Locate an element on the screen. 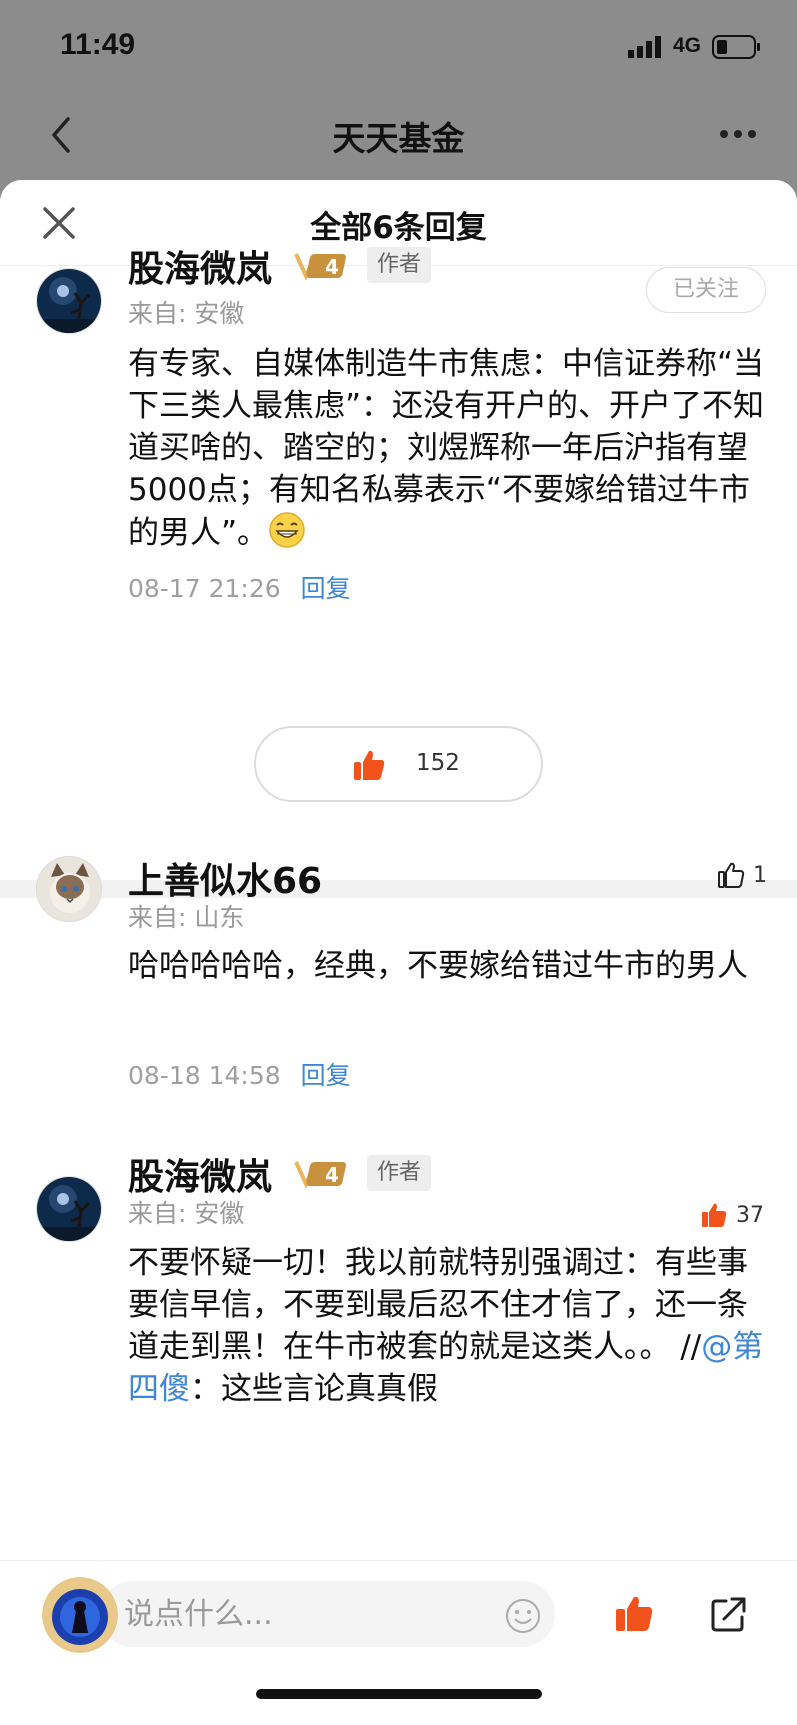 This screenshot has width=797, height=1725. signal-icon is located at coordinates (644, 47).